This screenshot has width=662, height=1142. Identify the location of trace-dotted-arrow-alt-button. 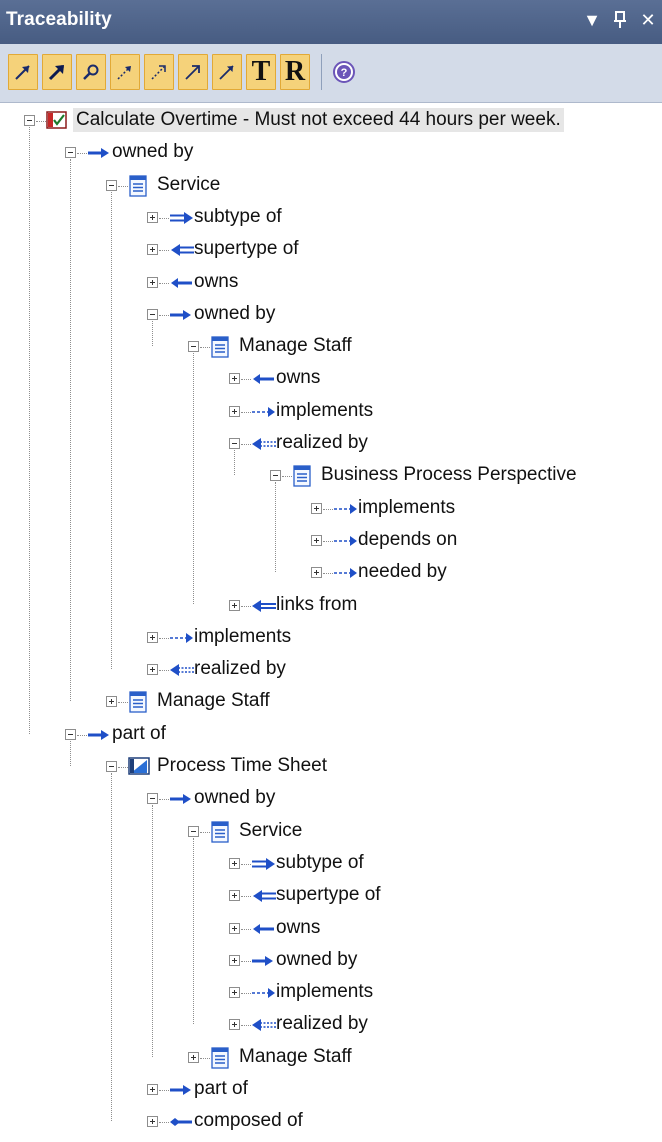
(159, 72).